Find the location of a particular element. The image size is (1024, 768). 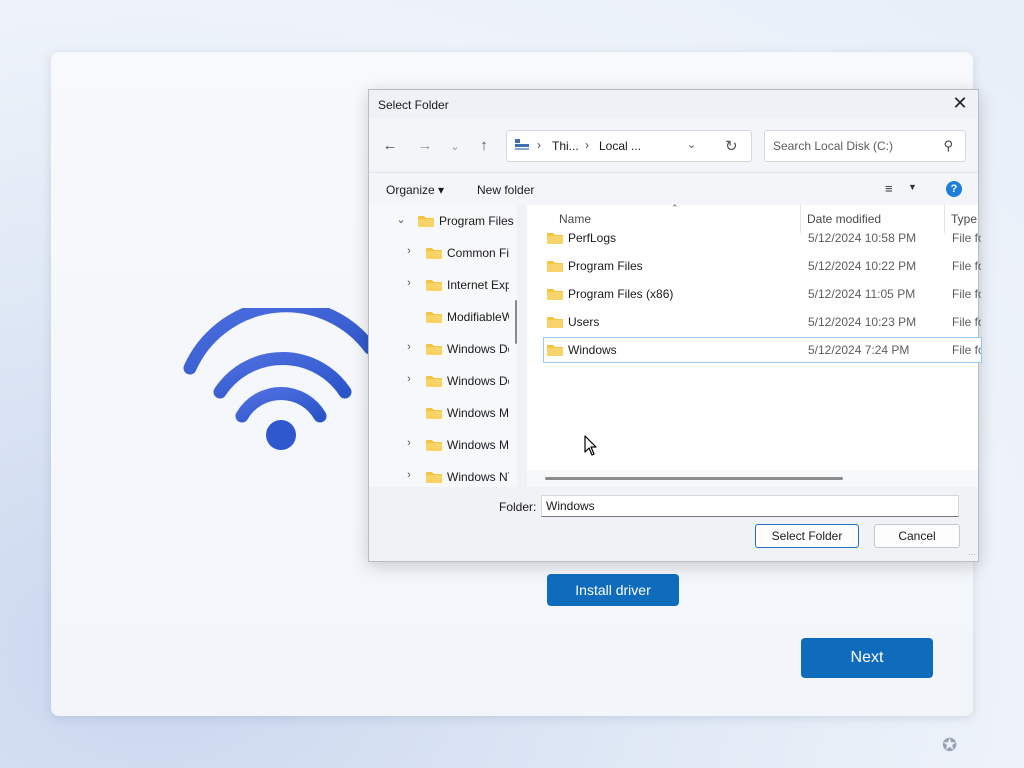

list-item: PerfLogs 5/12/2024 10:58 PM File folder is located at coordinates (762, 238).